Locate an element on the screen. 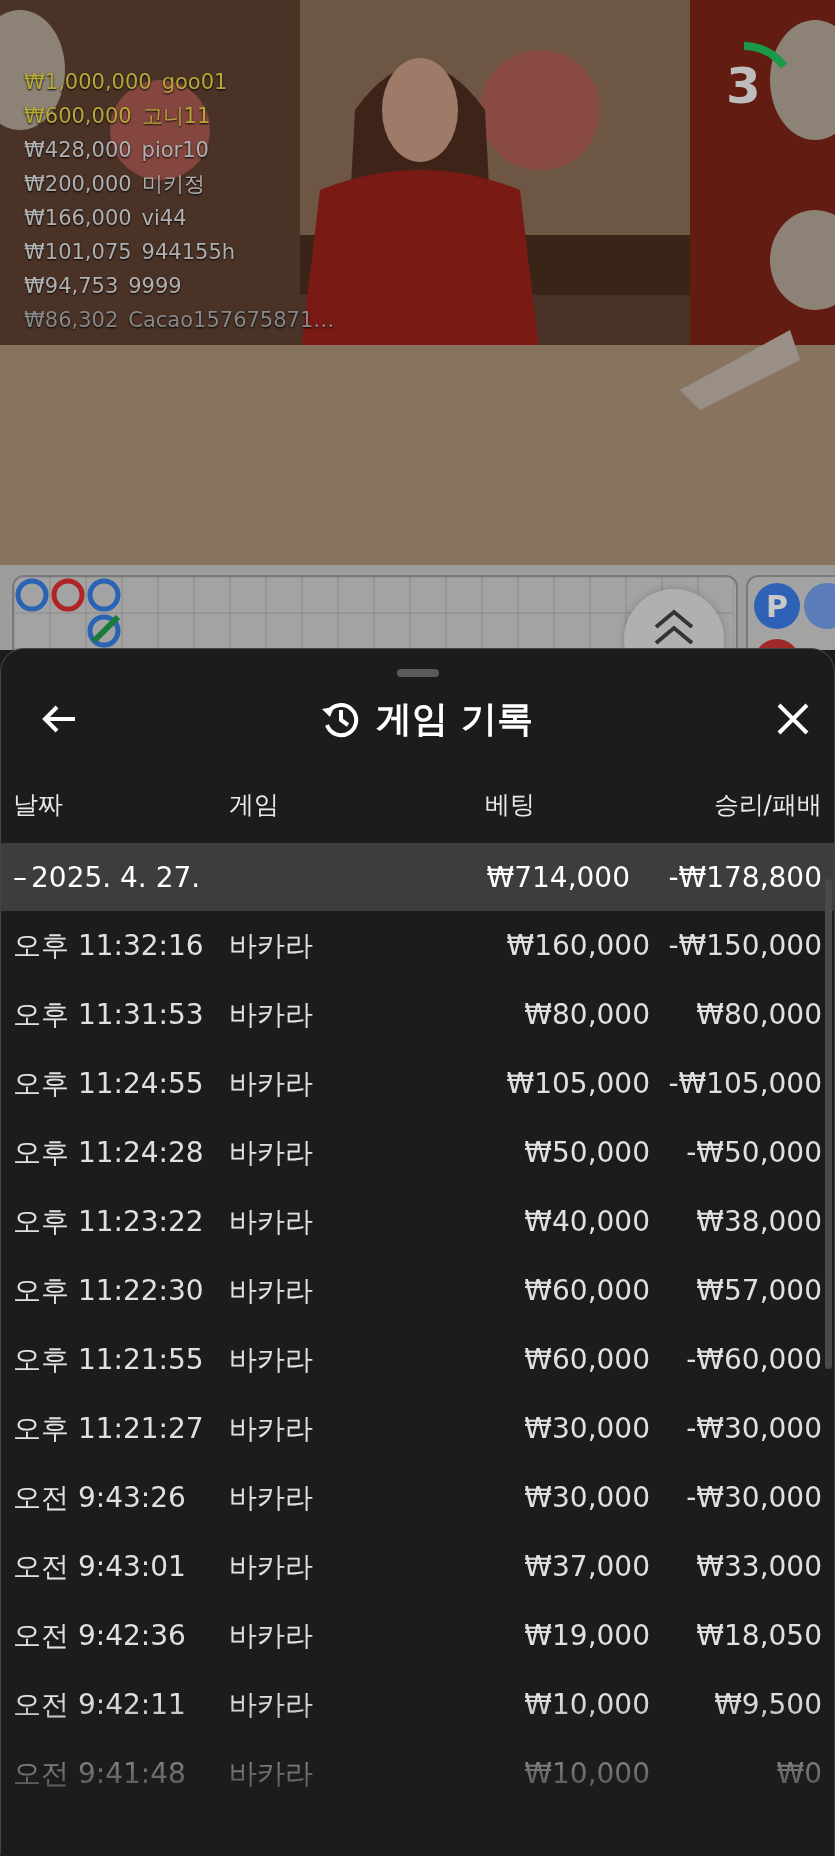  result-cell: -₩150,000 is located at coordinates (745, 945).